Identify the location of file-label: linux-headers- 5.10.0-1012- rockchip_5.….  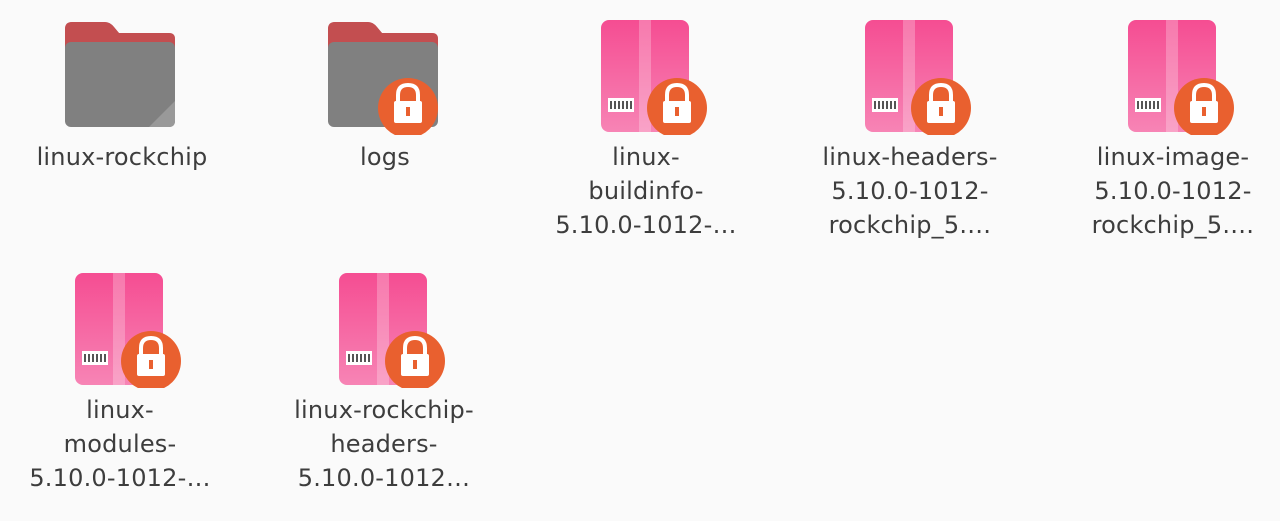
(910, 191).